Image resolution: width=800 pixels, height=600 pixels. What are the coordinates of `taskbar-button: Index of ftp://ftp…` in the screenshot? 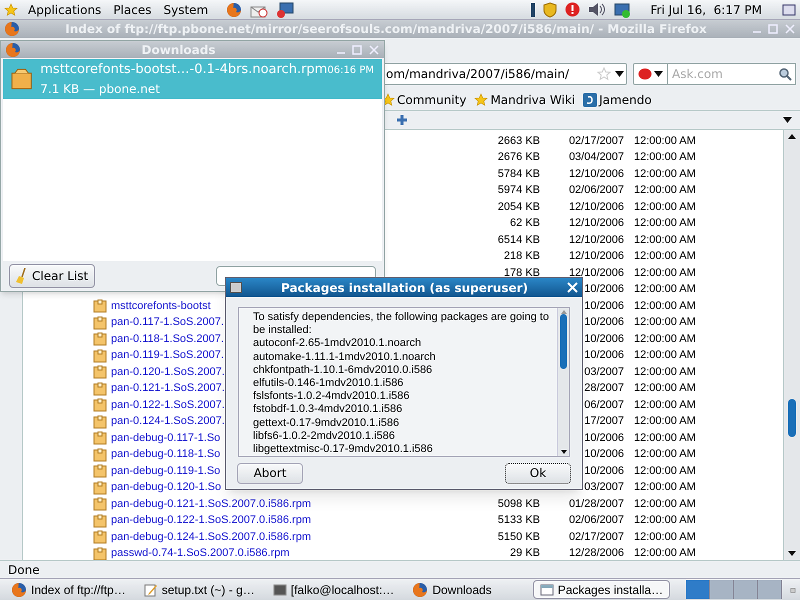 It's located at (68, 589).